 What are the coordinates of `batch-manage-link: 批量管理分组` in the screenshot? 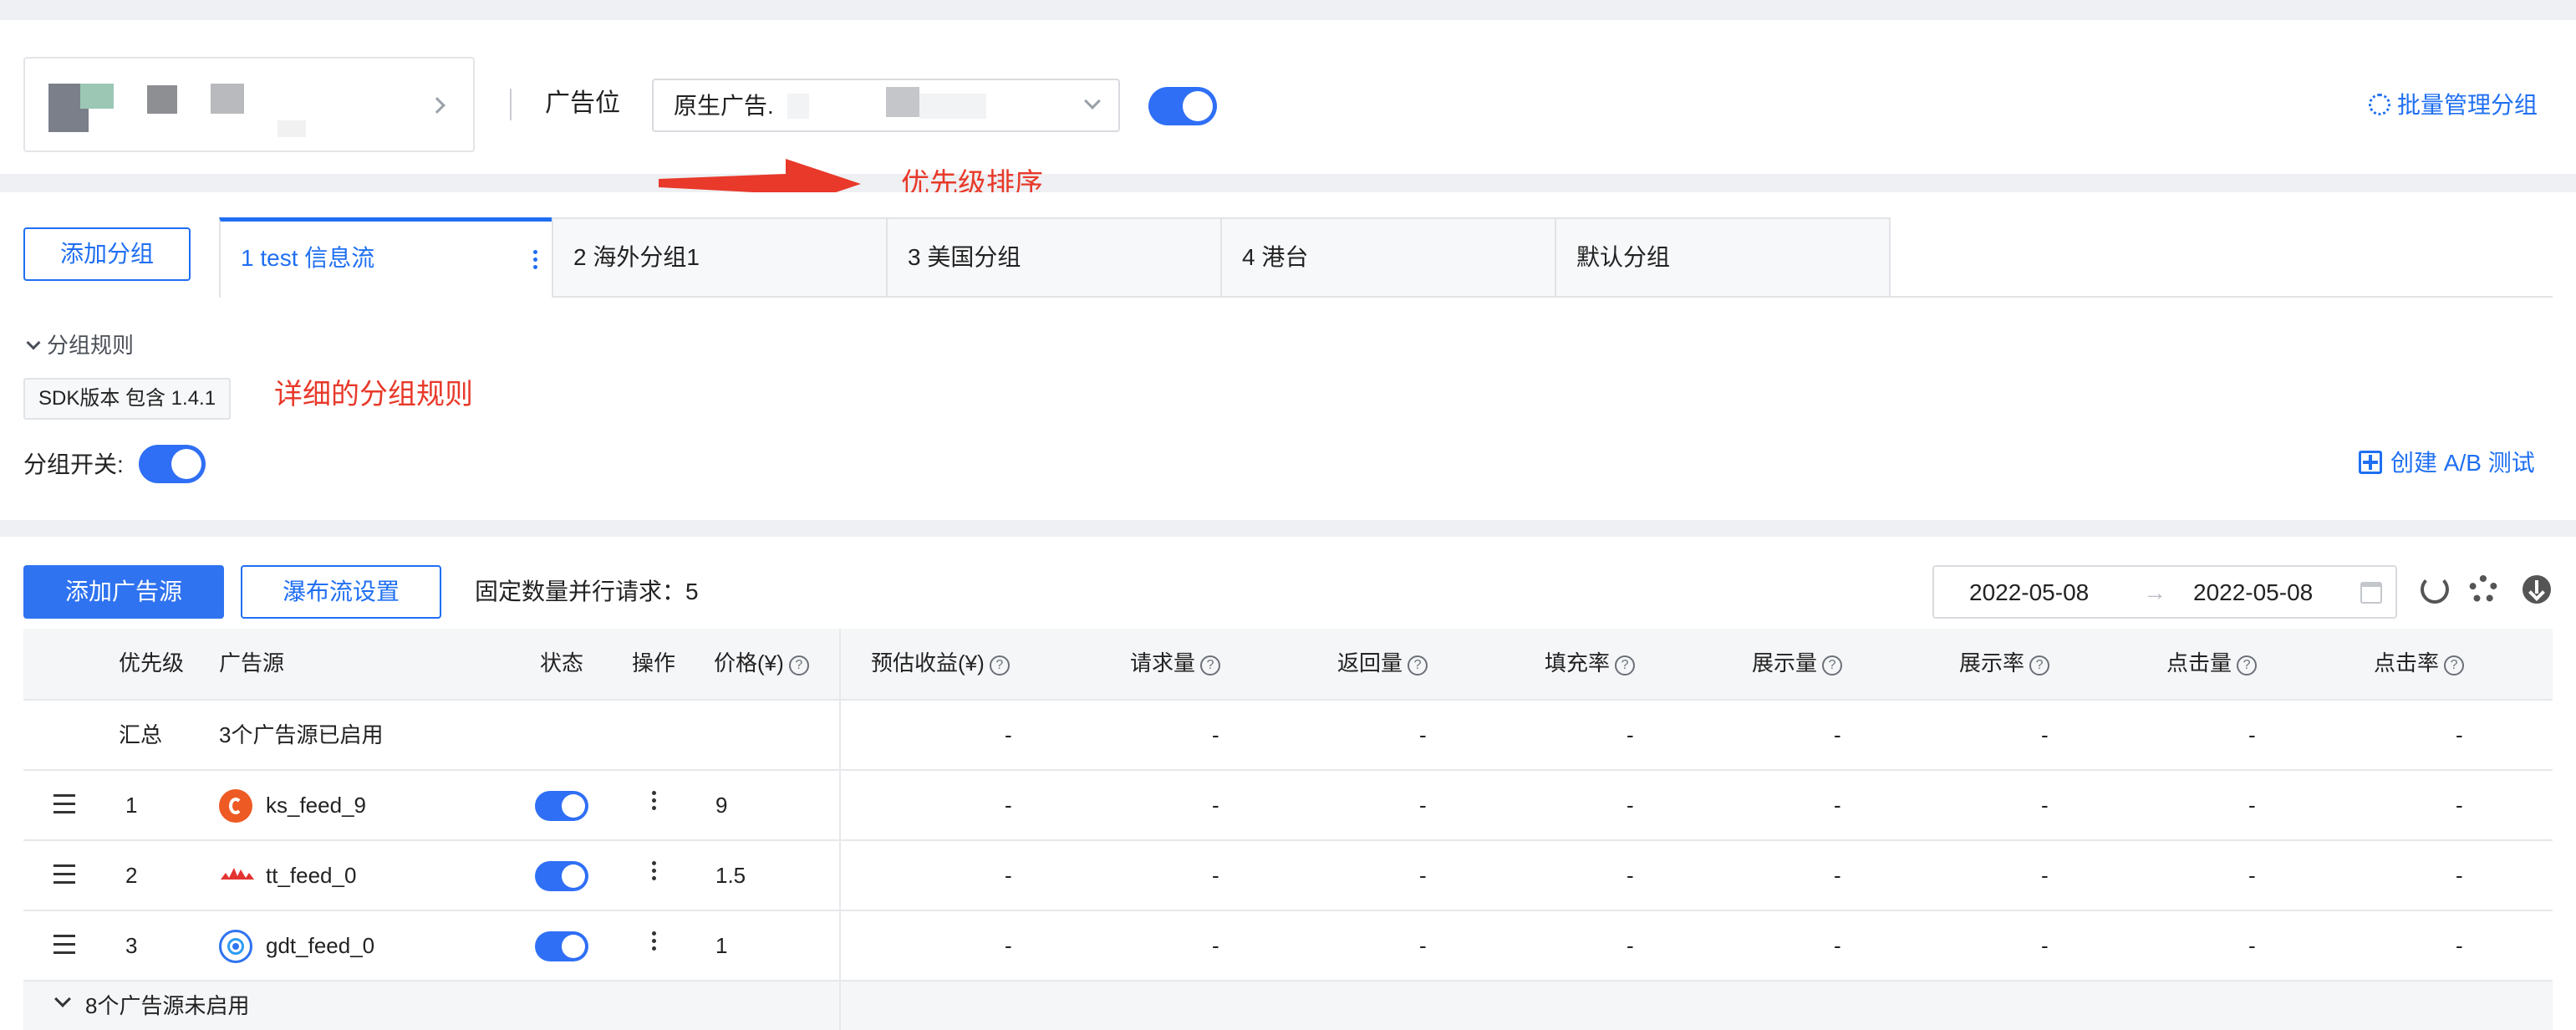 It's located at (2453, 105).